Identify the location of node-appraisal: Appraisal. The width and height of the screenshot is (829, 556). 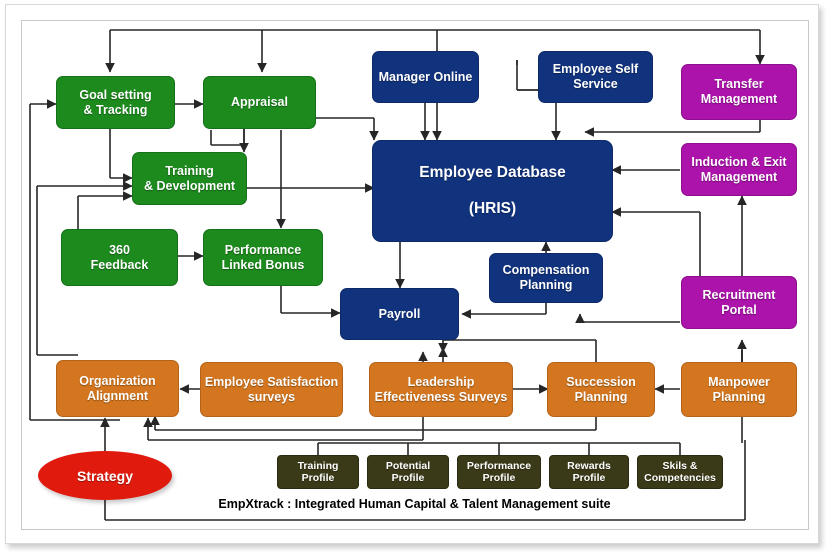
(259, 102).